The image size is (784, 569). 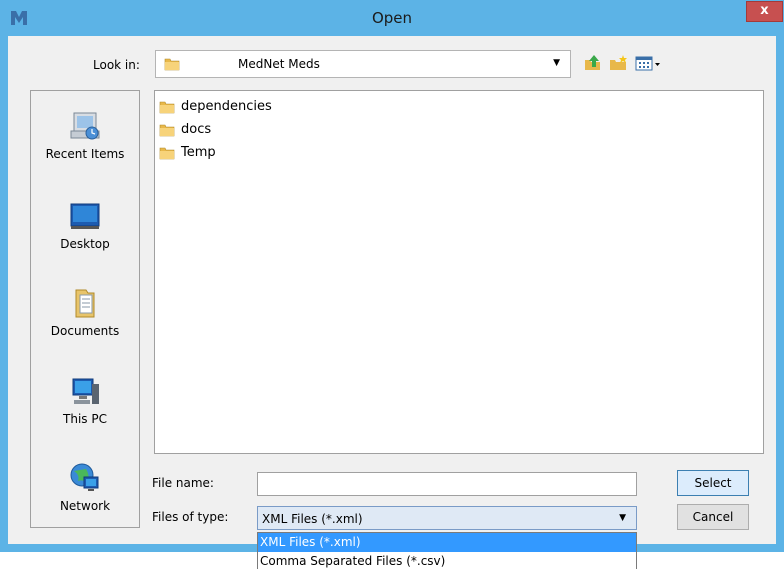 I want to click on this-pc-icon, so click(x=85, y=391).